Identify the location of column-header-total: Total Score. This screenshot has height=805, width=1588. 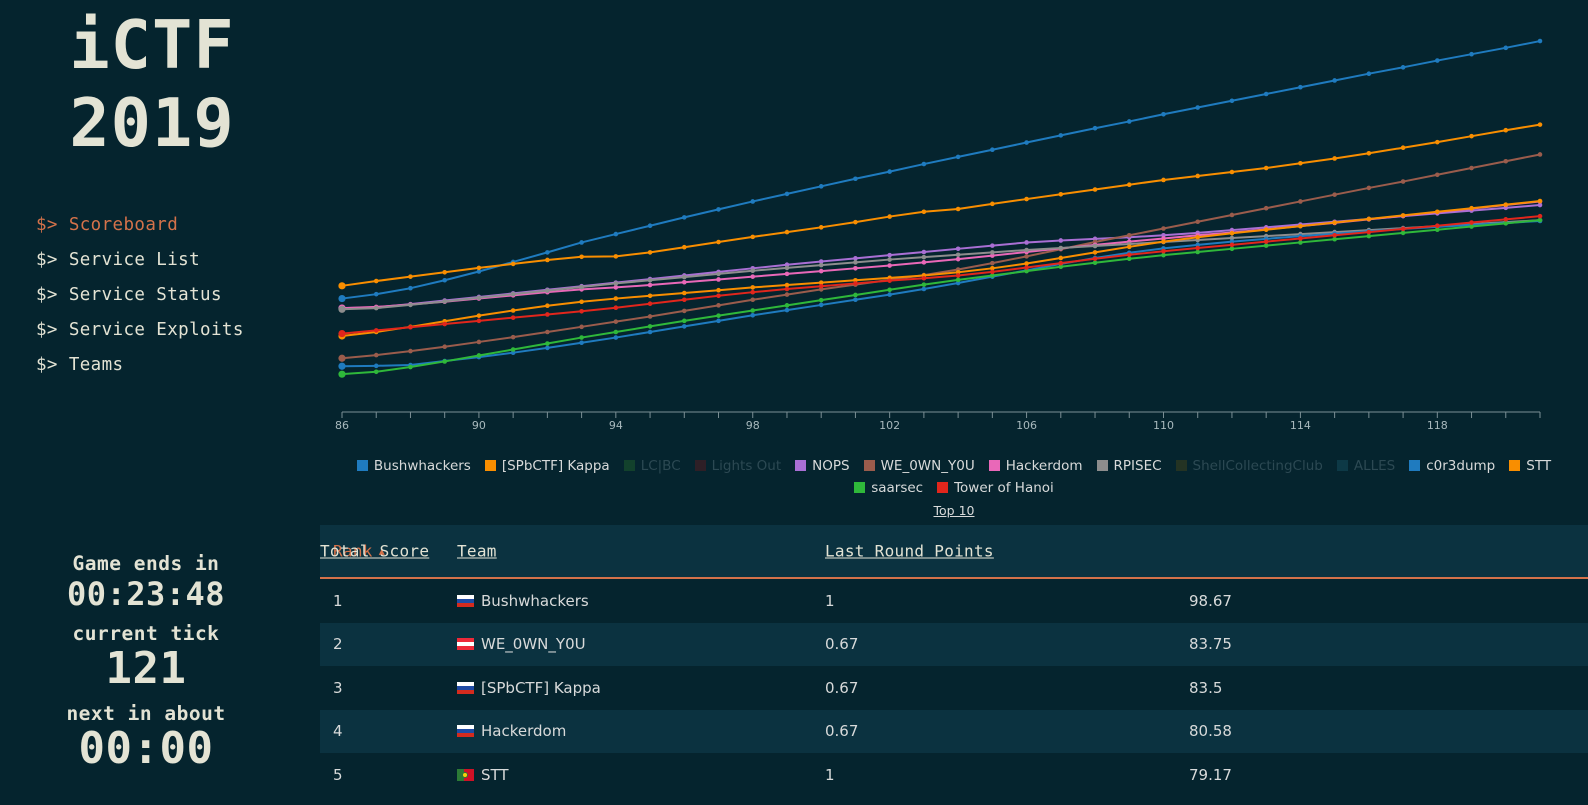
(374, 551).